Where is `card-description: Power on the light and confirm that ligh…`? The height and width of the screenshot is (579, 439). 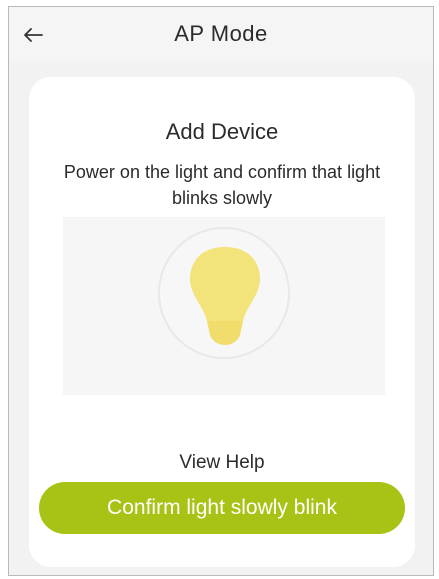 card-description: Power on the light and confirm that ligh… is located at coordinates (222, 185).